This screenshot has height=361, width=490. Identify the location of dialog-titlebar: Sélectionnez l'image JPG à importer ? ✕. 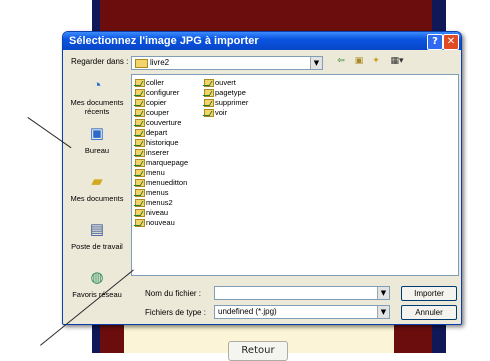
(262, 41).